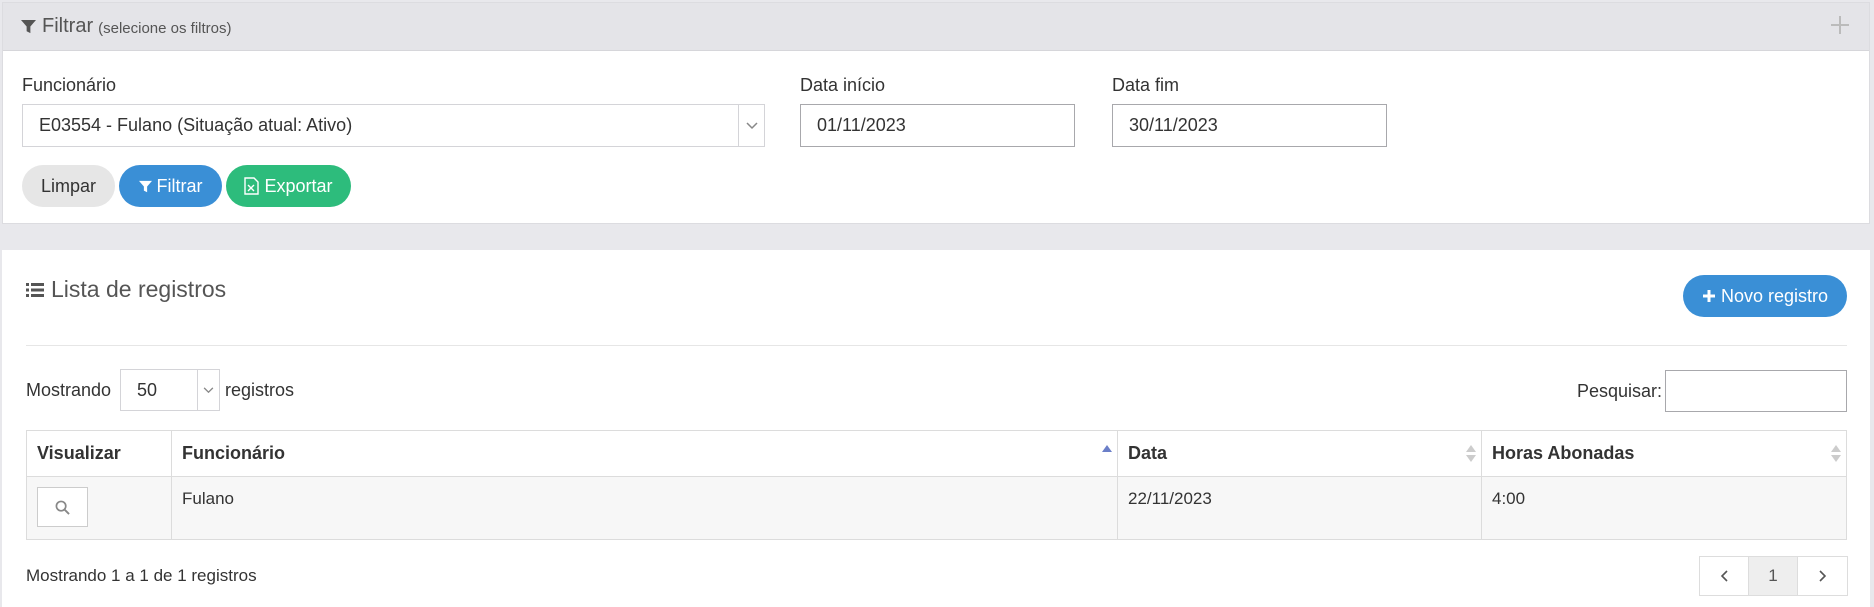 The width and height of the screenshot is (1874, 607). I want to click on filter-button: Filtrar, so click(170, 186).